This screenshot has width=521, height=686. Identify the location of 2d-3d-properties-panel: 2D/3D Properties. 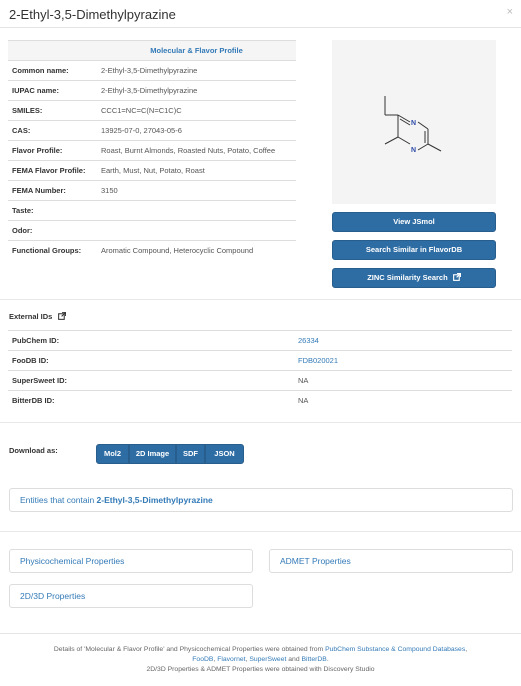
(131, 596).